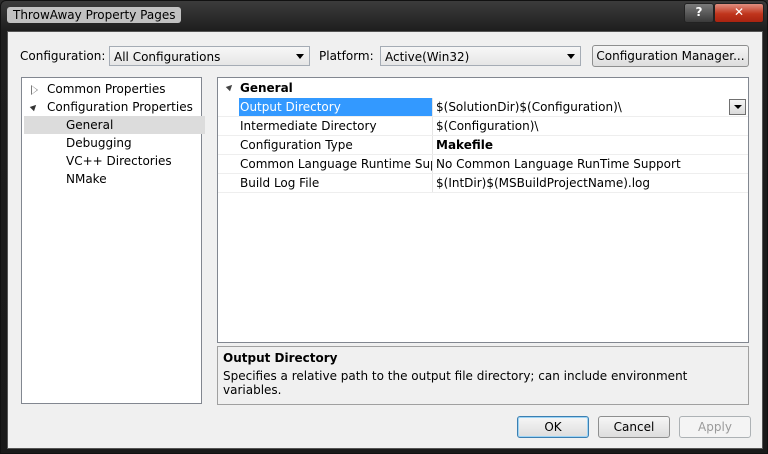 Image resolution: width=768 pixels, height=454 pixels. Describe the element at coordinates (487, 126) in the screenshot. I see `property-value: $(Configuration)\` at that location.